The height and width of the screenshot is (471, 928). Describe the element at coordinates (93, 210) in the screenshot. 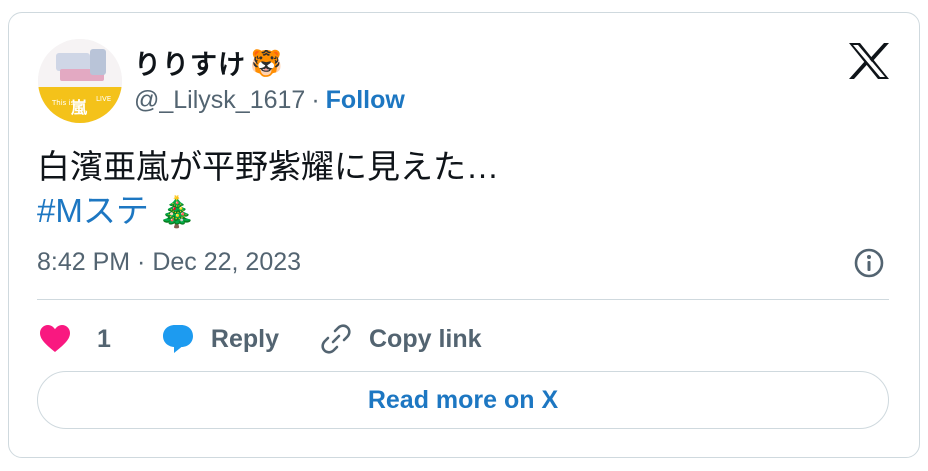

I see `hashtag-link: #Mステ` at that location.